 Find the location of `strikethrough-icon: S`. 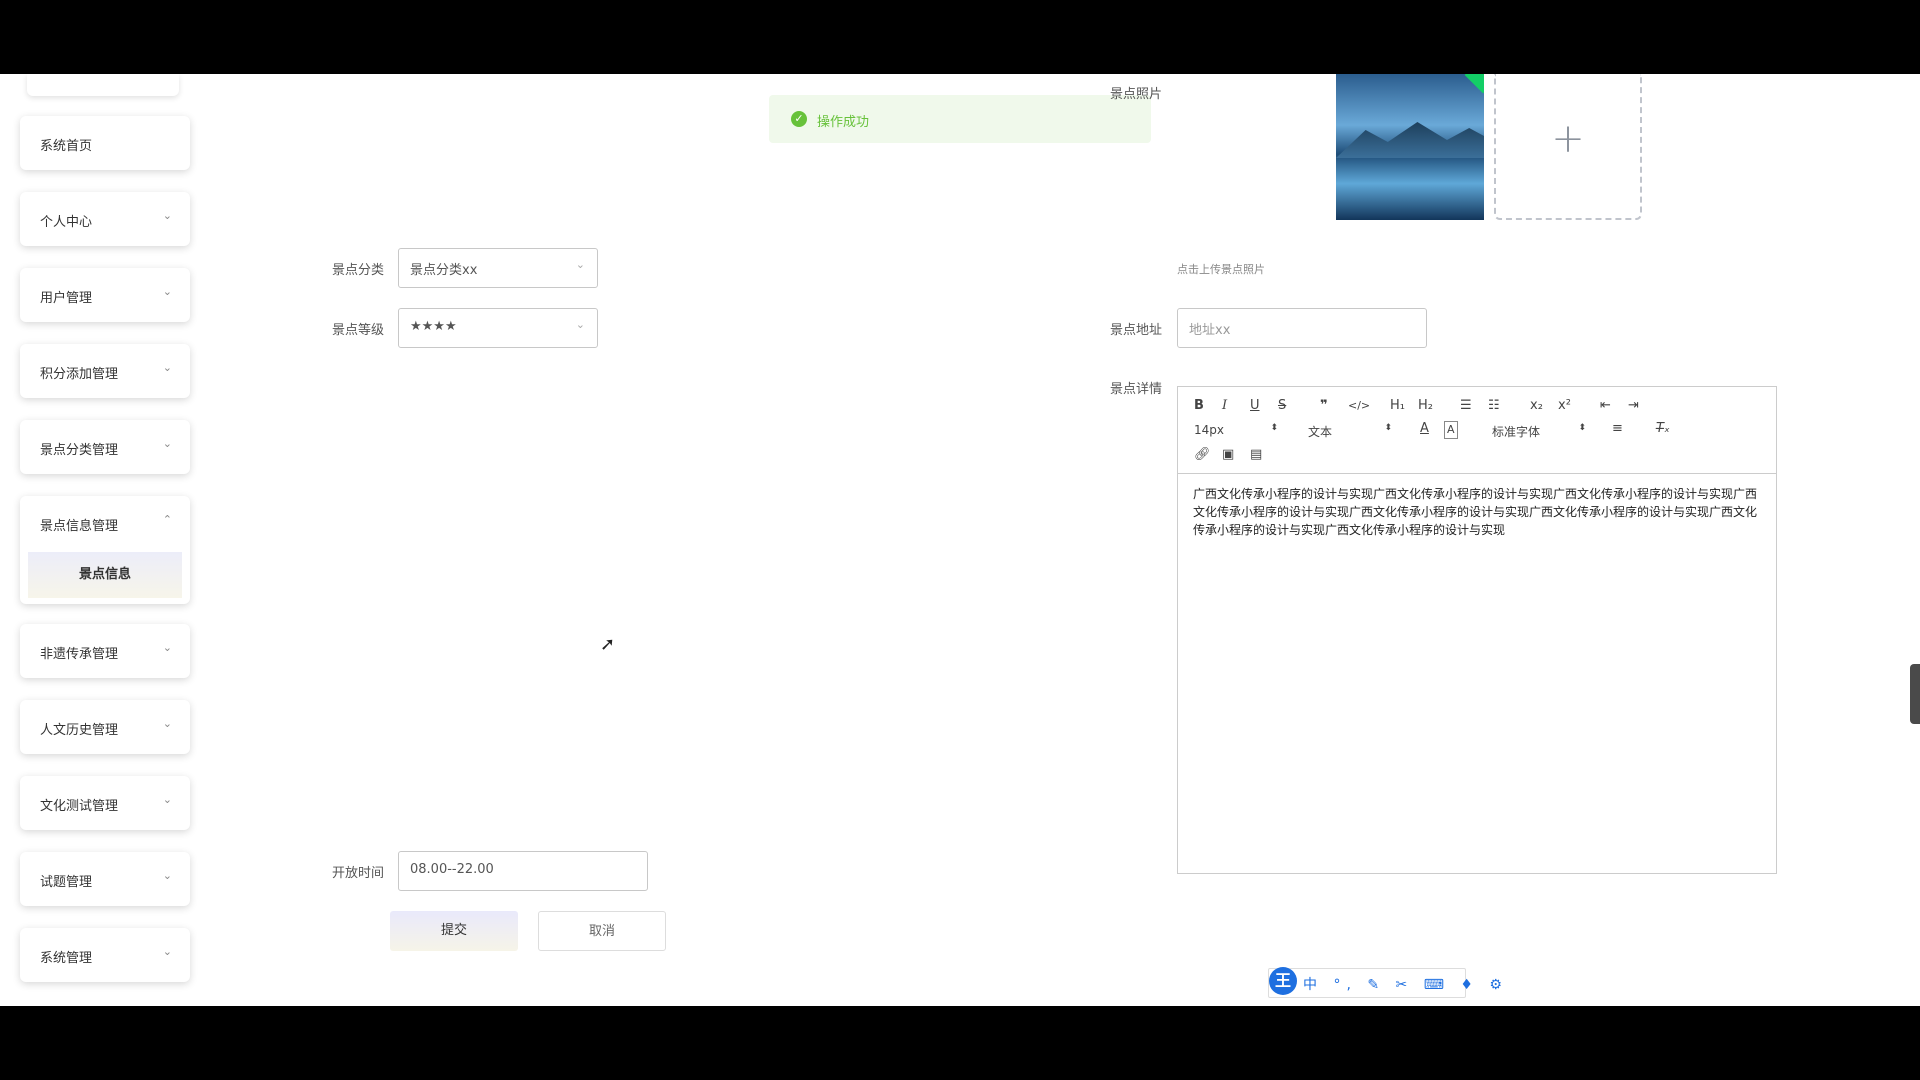

strikethrough-icon: S is located at coordinates (1282, 406).